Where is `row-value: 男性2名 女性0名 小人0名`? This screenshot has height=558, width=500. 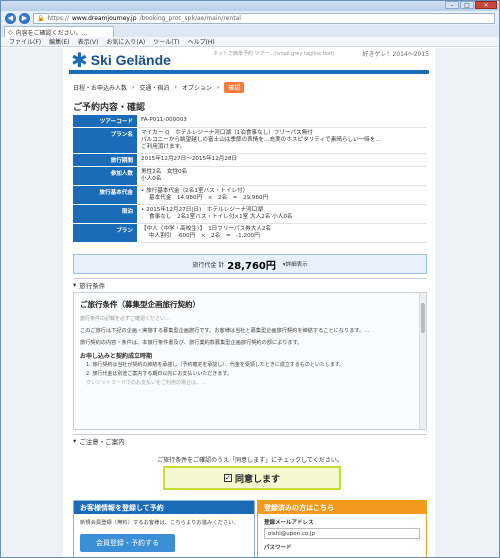
row-value: 男性2名 女性0名 小人0名 is located at coordinates (282, 176).